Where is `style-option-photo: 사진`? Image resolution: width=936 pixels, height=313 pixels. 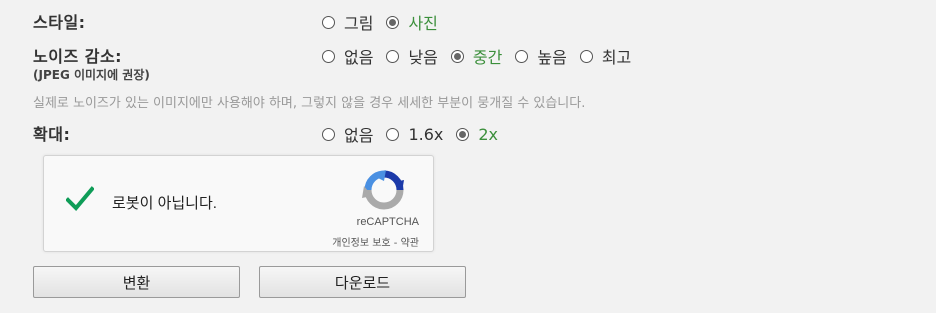 style-option-photo: 사진 is located at coordinates (412, 22).